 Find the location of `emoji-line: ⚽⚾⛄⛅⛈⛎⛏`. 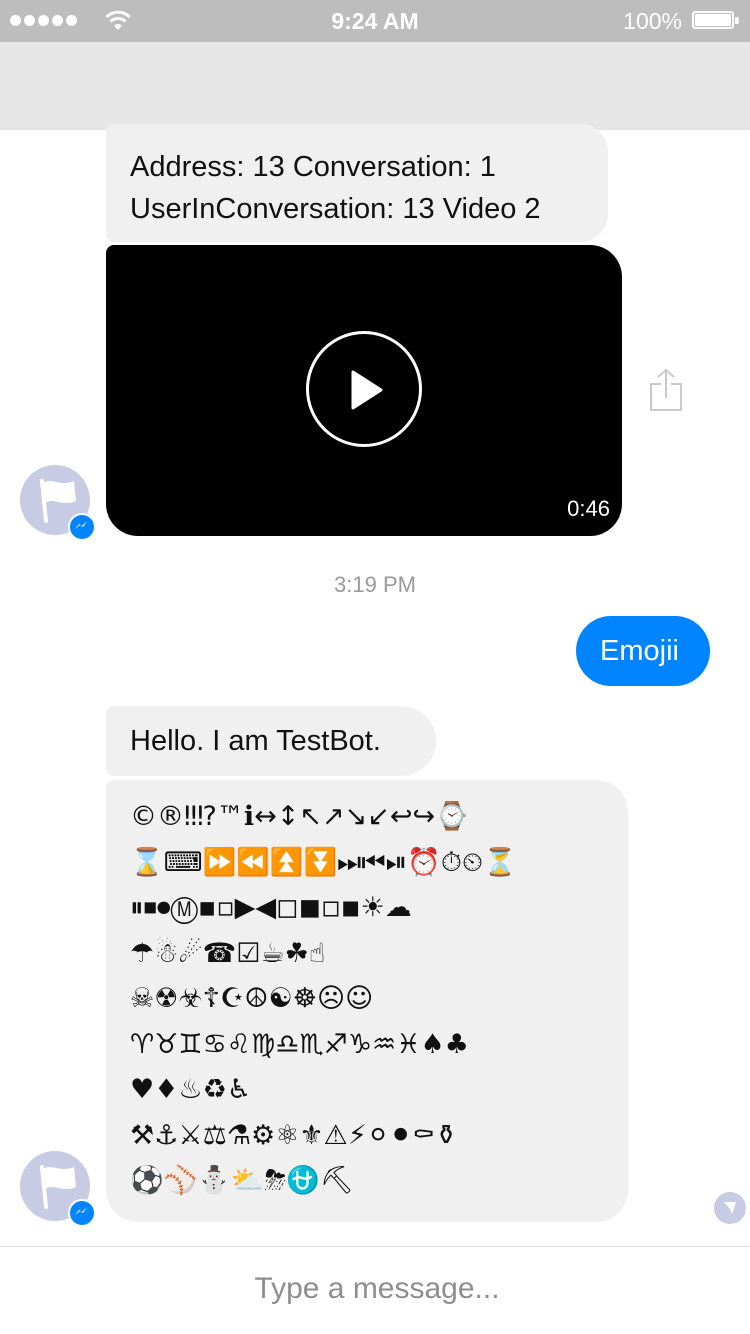

emoji-line: ⚽⚾⛄⛅⛈⛎⛏ is located at coordinates (242, 1180).